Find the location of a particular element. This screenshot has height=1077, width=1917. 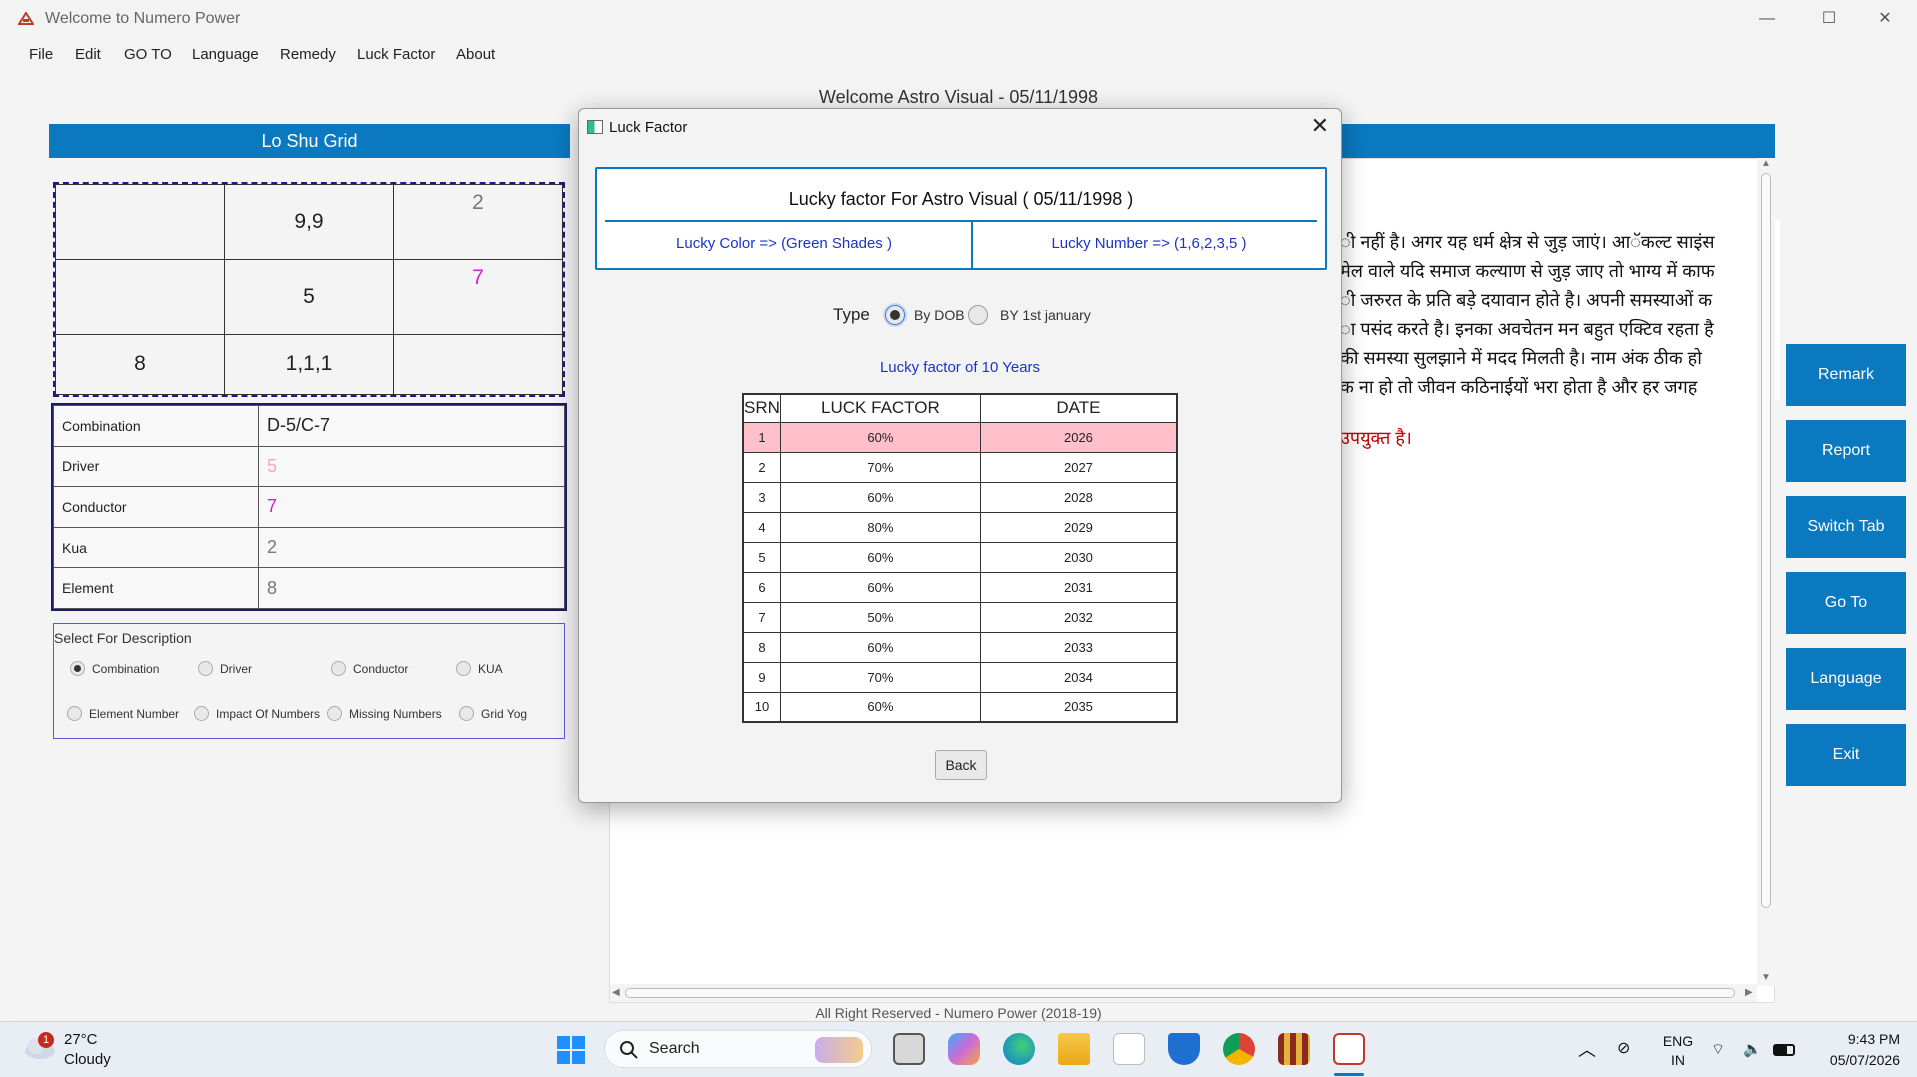

wifi-icon: ⌔ is located at coordinates (1718, 1049).